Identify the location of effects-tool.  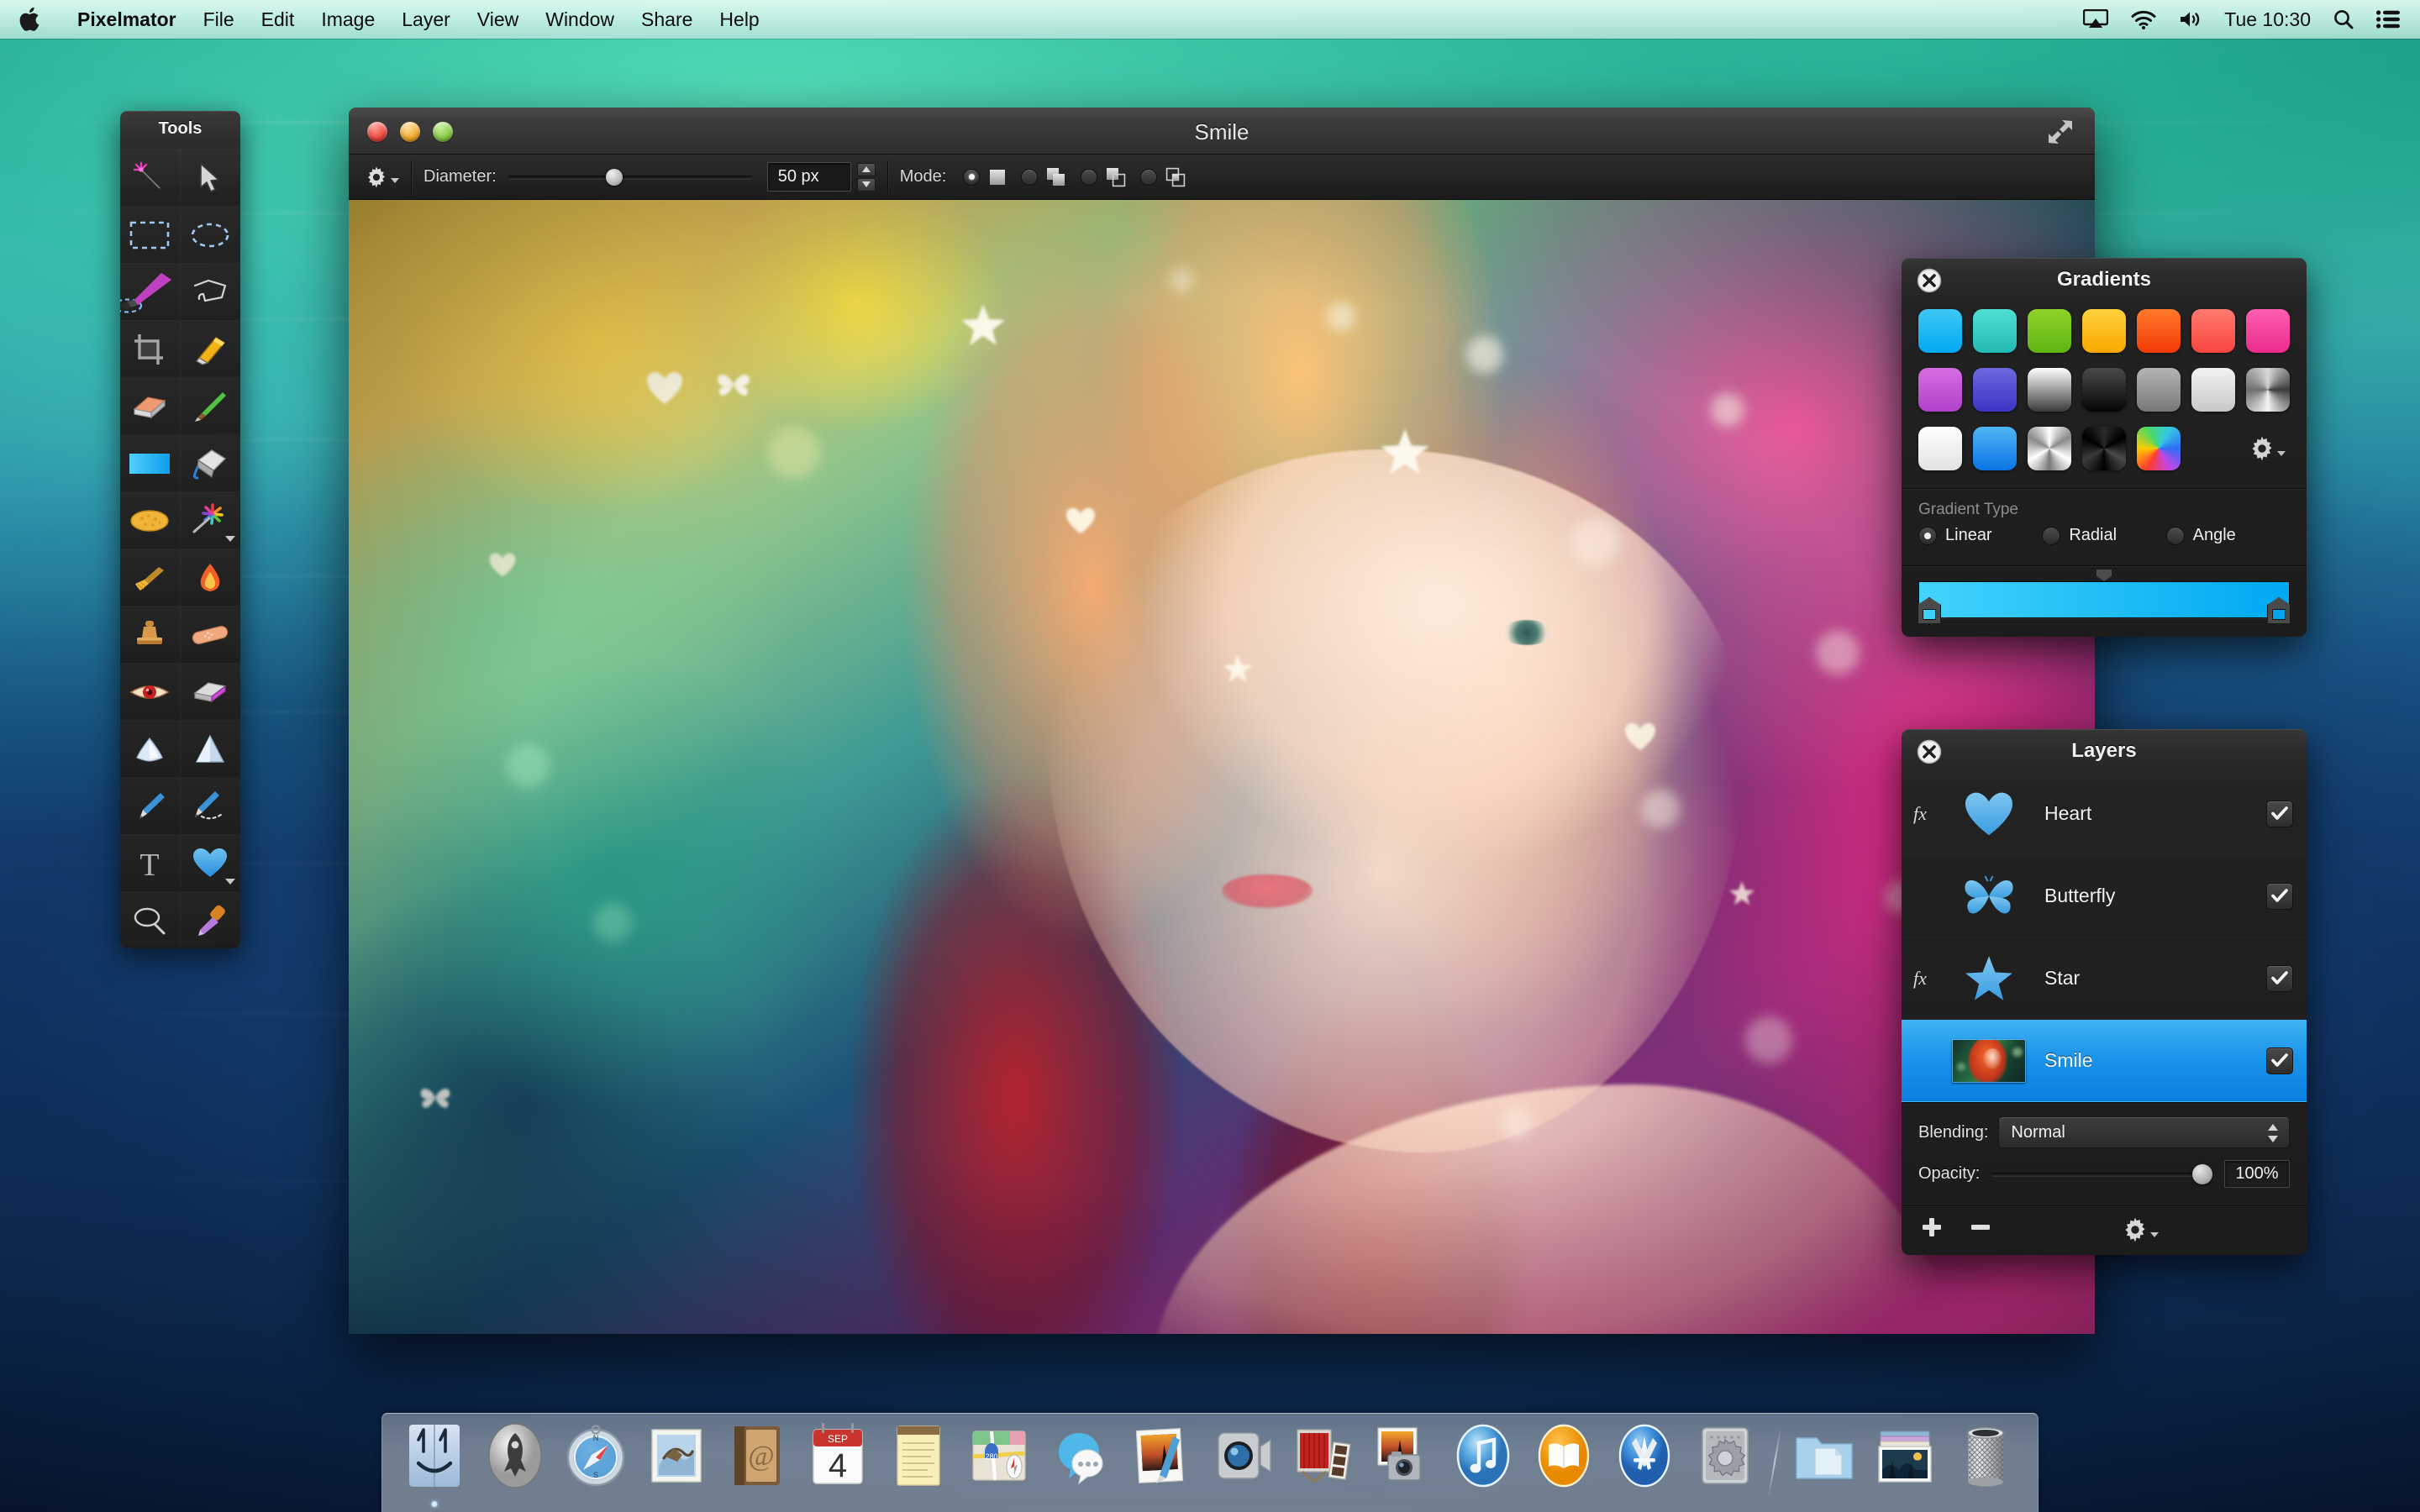
(210, 520).